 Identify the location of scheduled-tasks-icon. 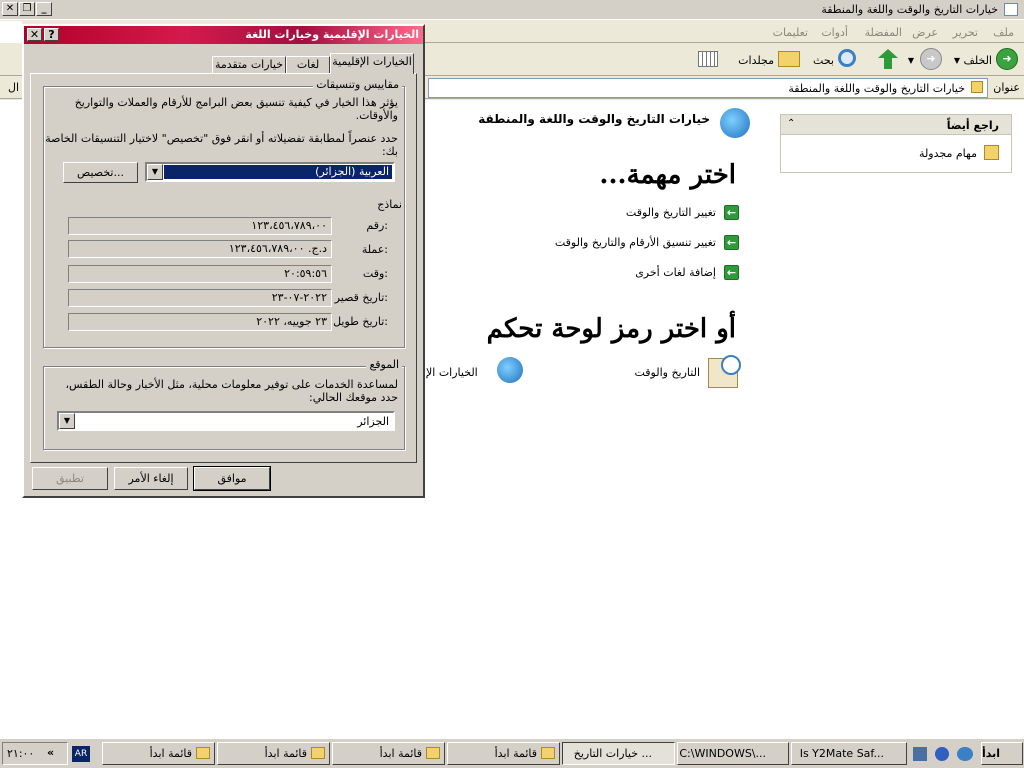
(991, 152).